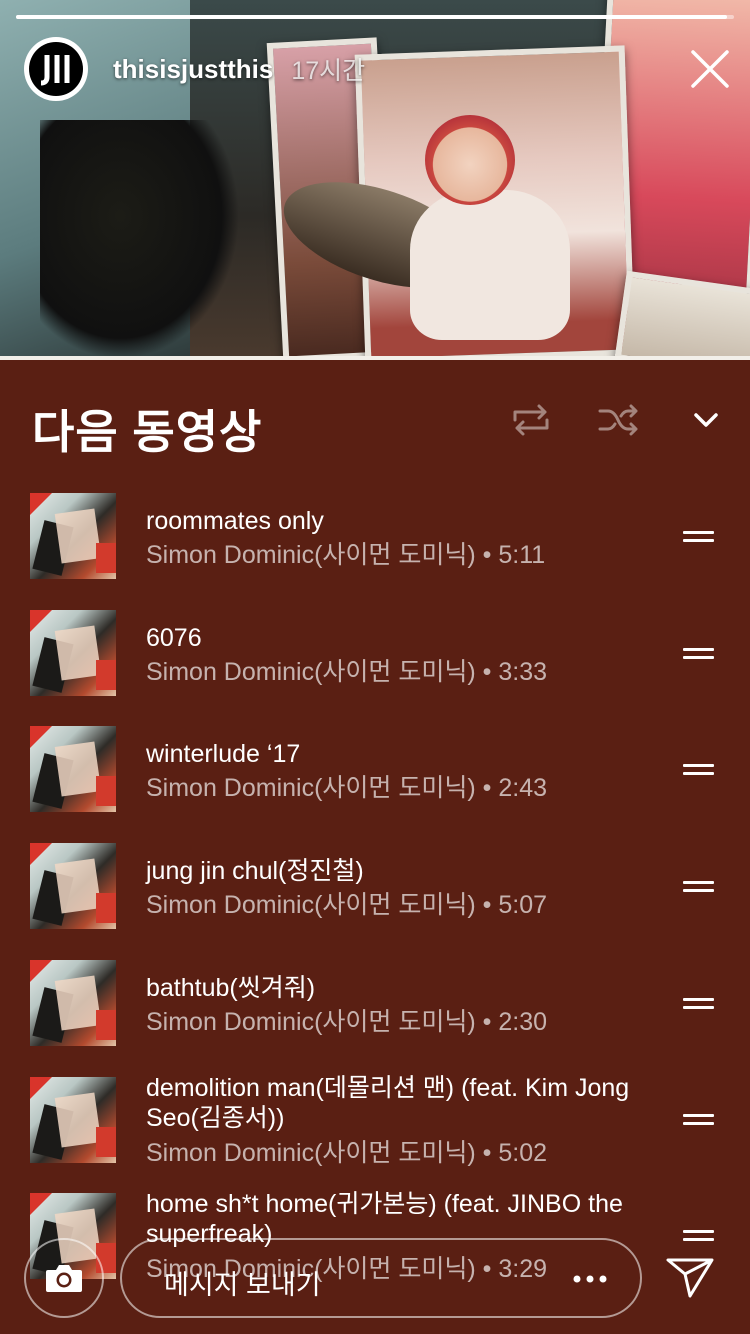 This screenshot has height=1334, width=750. I want to click on more-icon, so click(590, 1279).